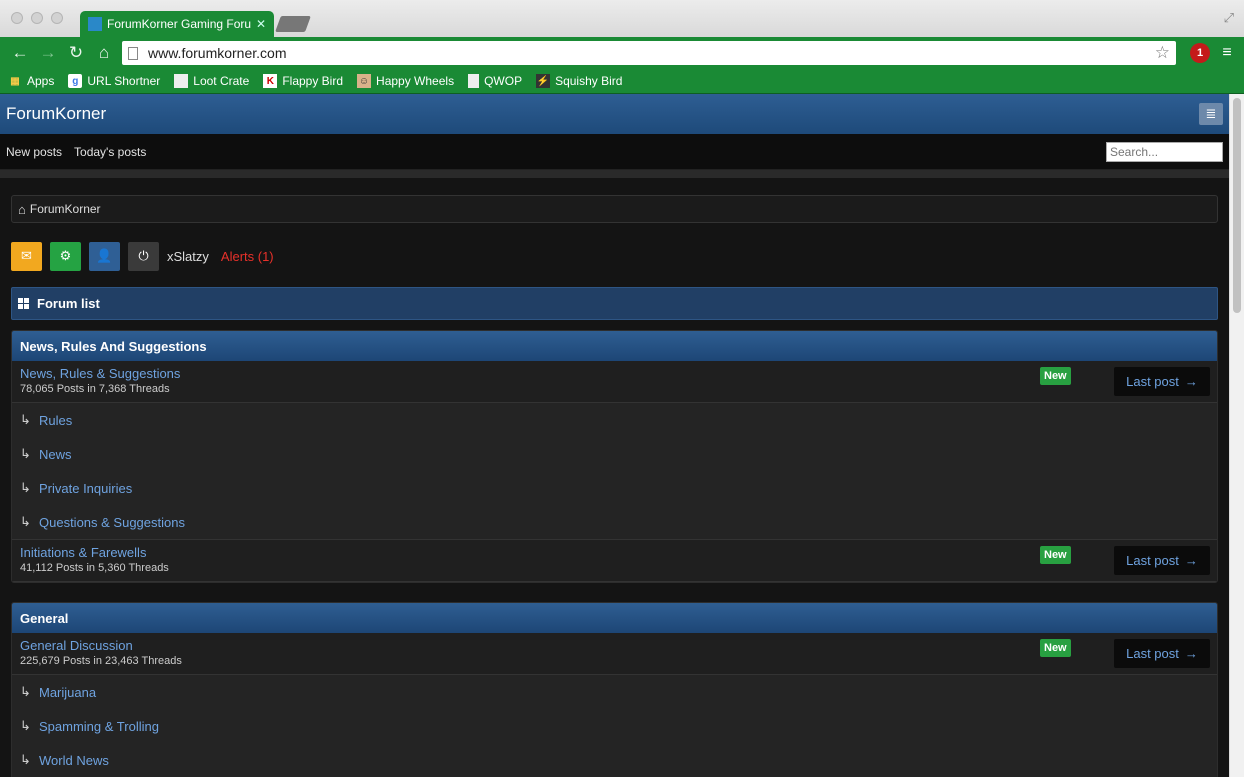 Image resolution: width=1244 pixels, height=777 pixels. What do you see at coordinates (31, 81) in the screenshot?
I see `bookmark-apps: ▦ Apps` at bounding box center [31, 81].